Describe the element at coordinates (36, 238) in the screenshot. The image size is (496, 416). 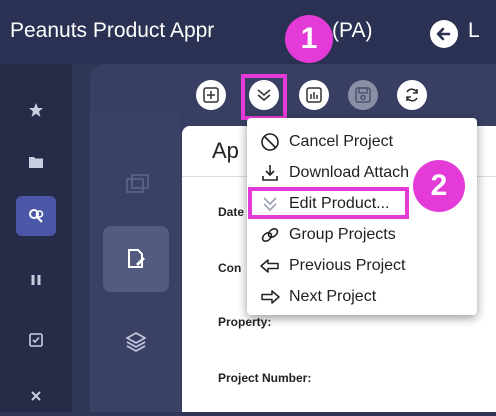
I see `sidebar` at that location.